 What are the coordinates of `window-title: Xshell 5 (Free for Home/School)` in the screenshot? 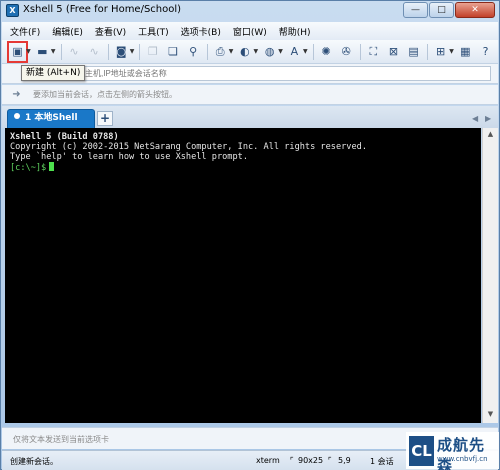 It's located at (102, 9).